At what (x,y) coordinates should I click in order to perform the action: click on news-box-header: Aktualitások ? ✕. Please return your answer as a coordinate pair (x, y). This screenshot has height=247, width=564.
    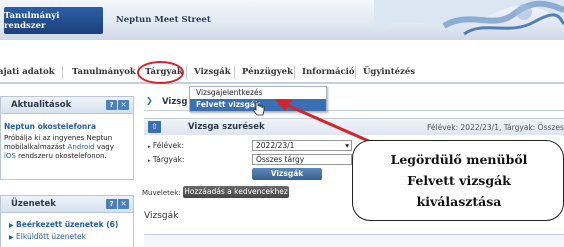
    Looking at the image, I should click on (67, 105).